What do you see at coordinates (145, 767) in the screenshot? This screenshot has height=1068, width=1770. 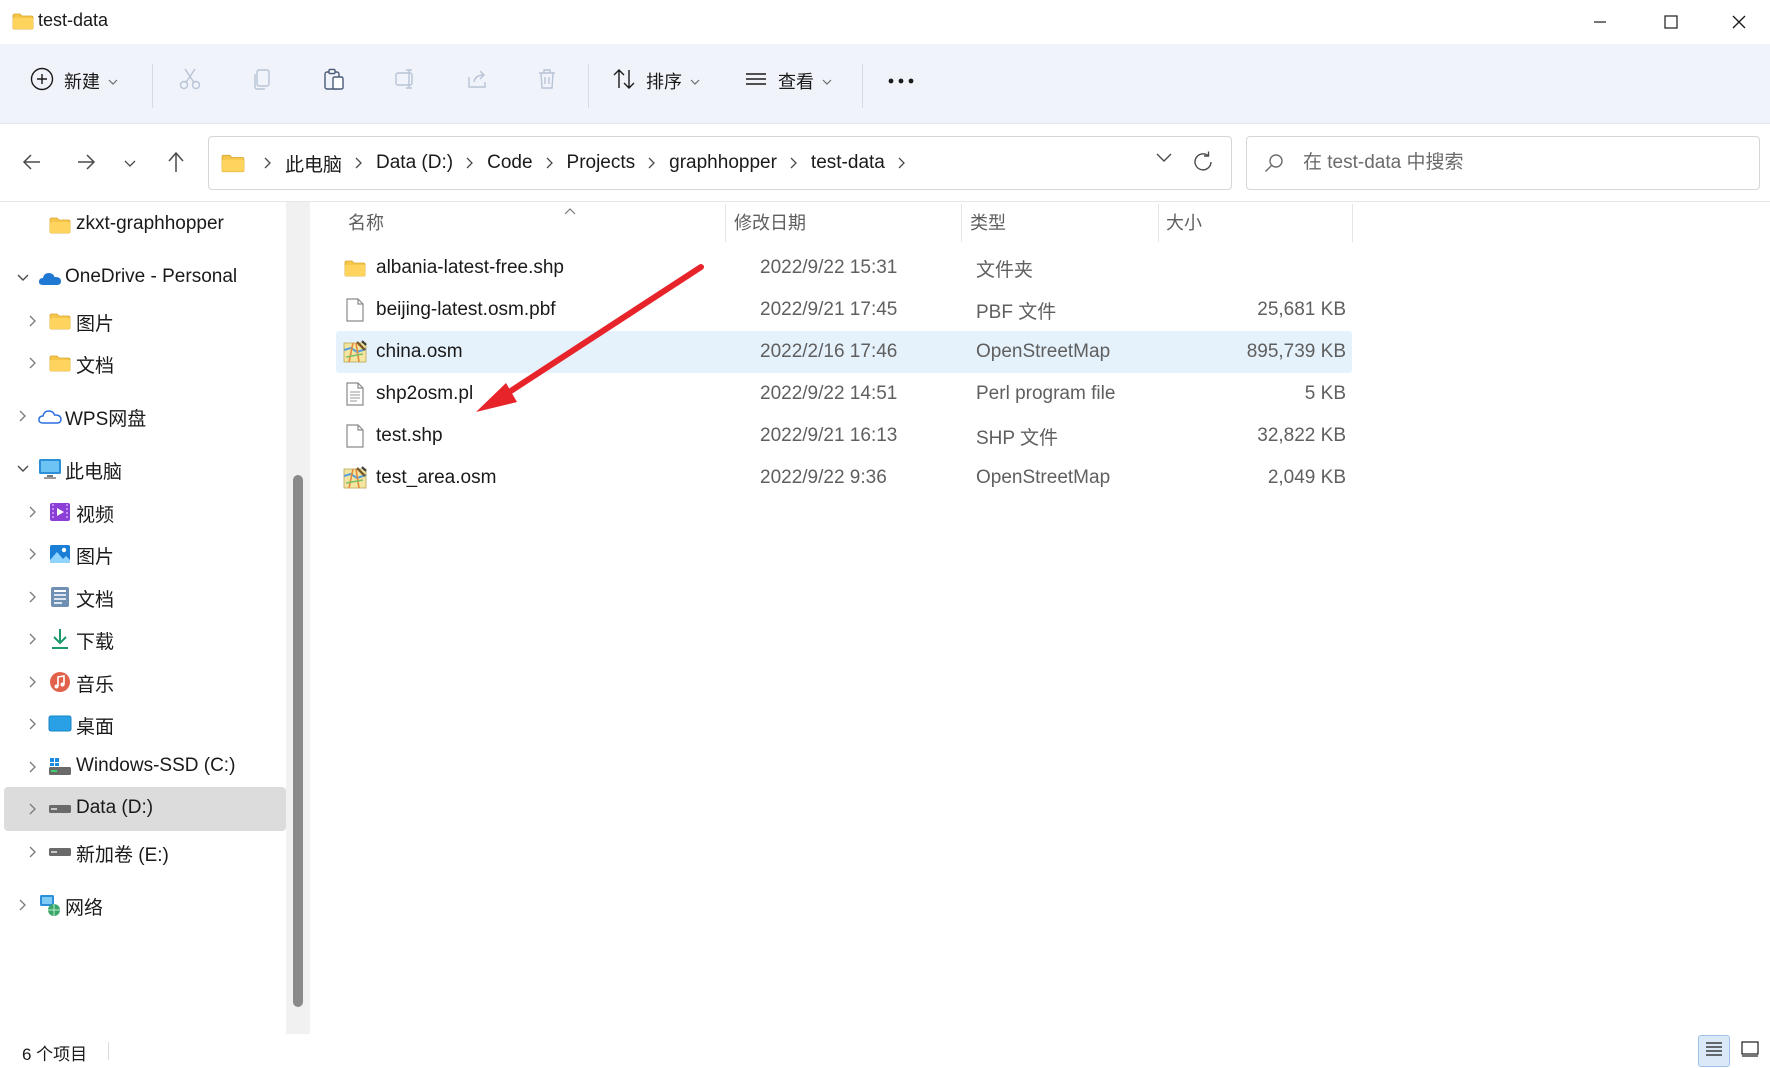 I see `sidebar-item: Windows-SSD (C:)` at bounding box center [145, 767].